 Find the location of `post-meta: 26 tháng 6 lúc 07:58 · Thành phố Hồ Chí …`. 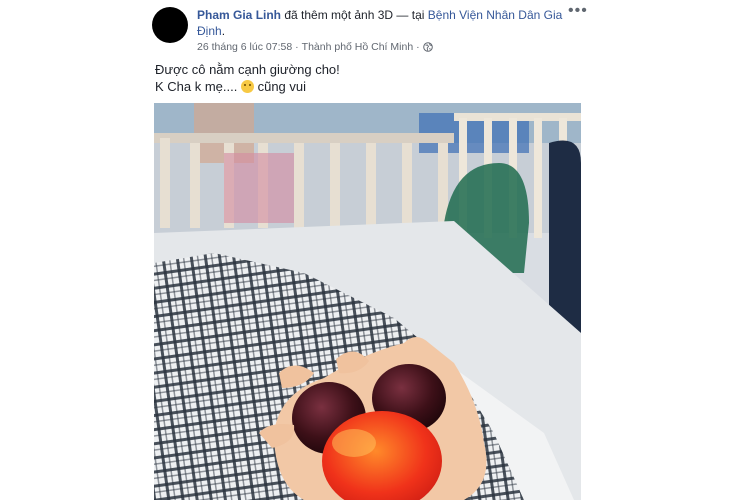

post-meta: 26 tháng 6 lúc 07:58 · Thành phố Hồ Chí … is located at coordinates (315, 47).